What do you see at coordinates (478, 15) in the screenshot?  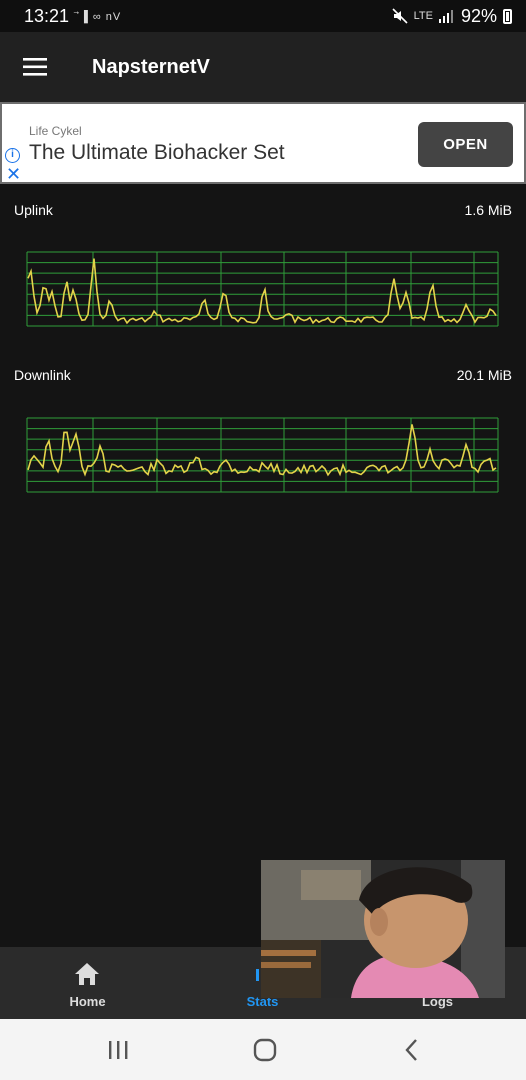 I see `battery-percent: 92%` at bounding box center [478, 15].